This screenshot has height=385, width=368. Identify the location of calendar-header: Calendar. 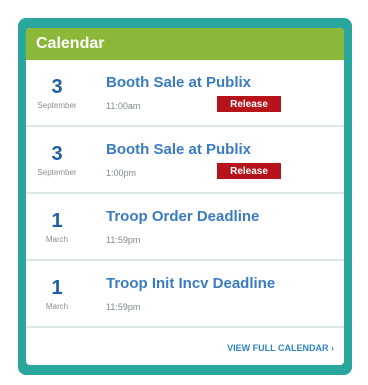
(185, 44).